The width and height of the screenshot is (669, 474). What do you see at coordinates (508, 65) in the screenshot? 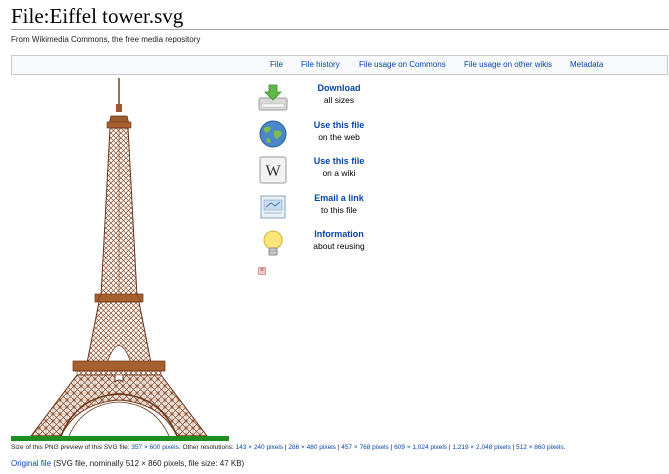
I see `tab-file-usage-other-wikis: File usage on other wikis` at bounding box center [508, 65].